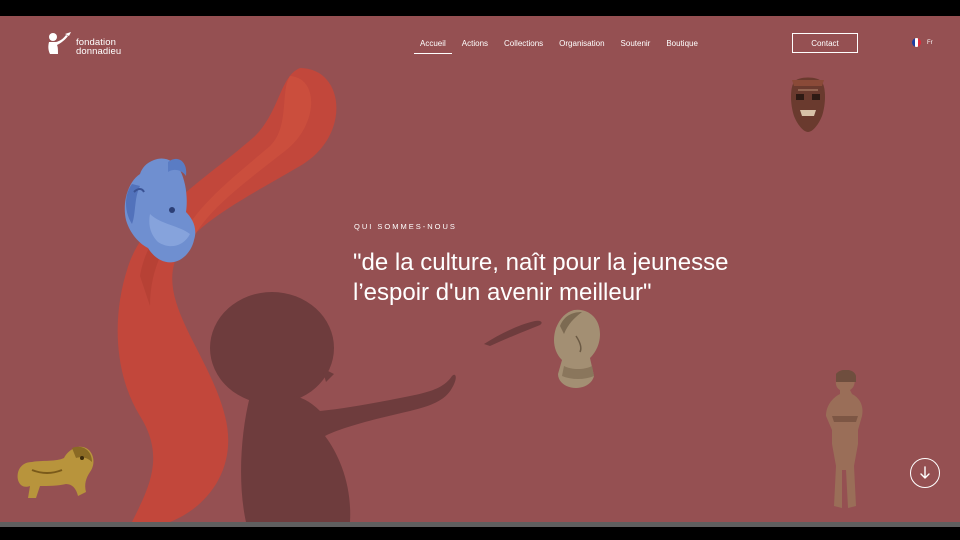 This screenshot has width=960, height=540. What do you see at coordinates (480, 8) in the screenshot?
I see `top-black-bar` at bounding box center [480, 8].